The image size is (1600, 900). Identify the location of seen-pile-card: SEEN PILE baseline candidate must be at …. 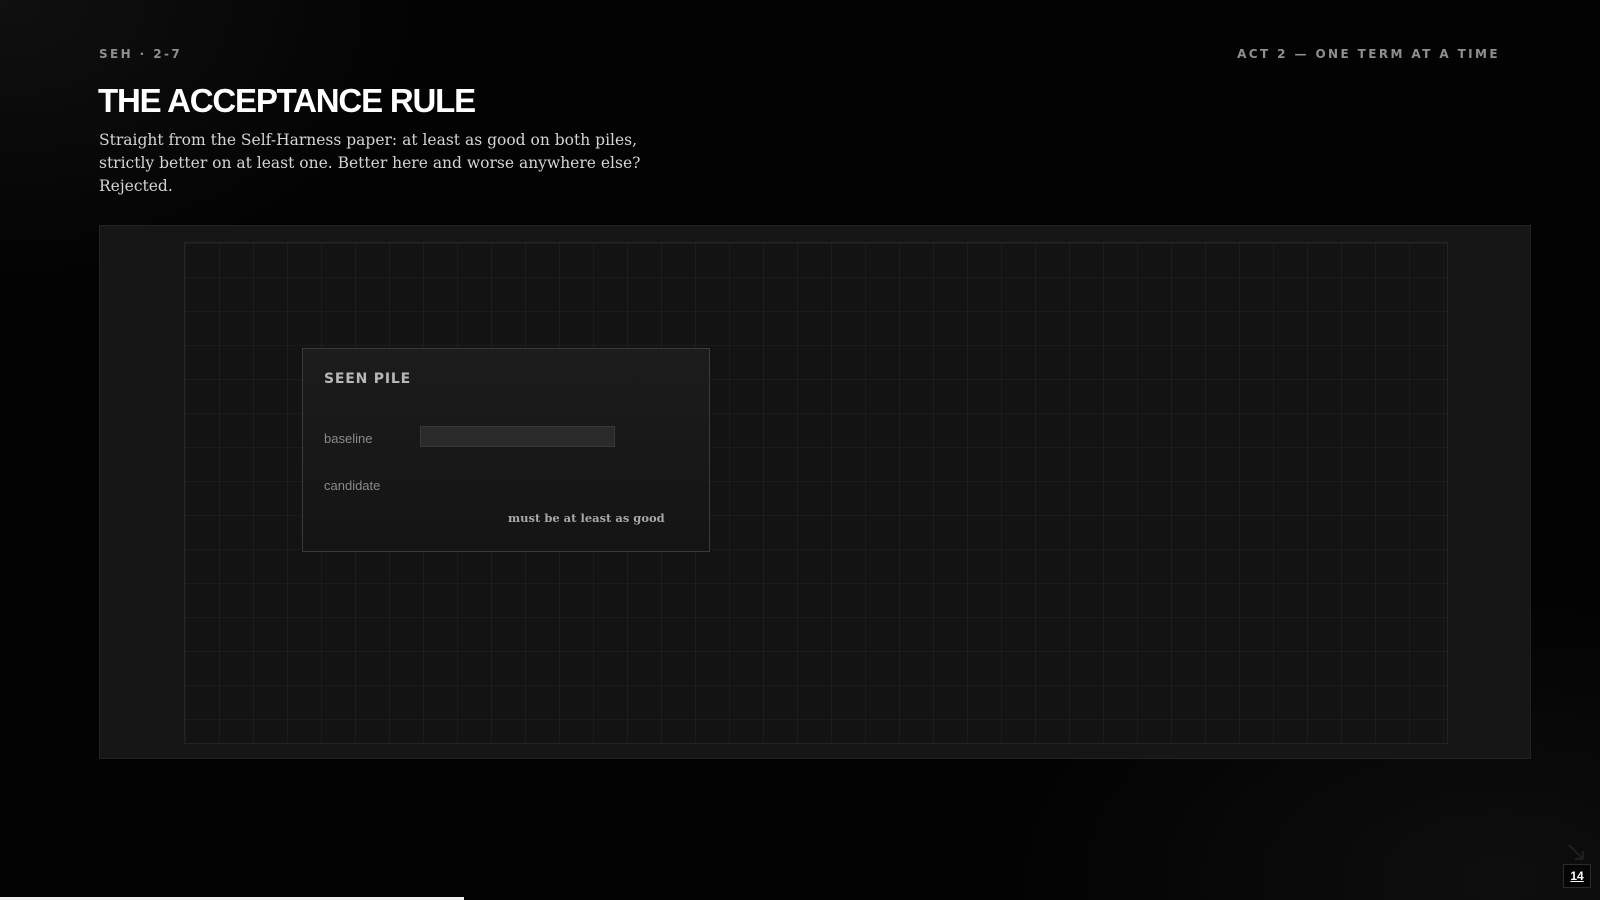
(506, 450).